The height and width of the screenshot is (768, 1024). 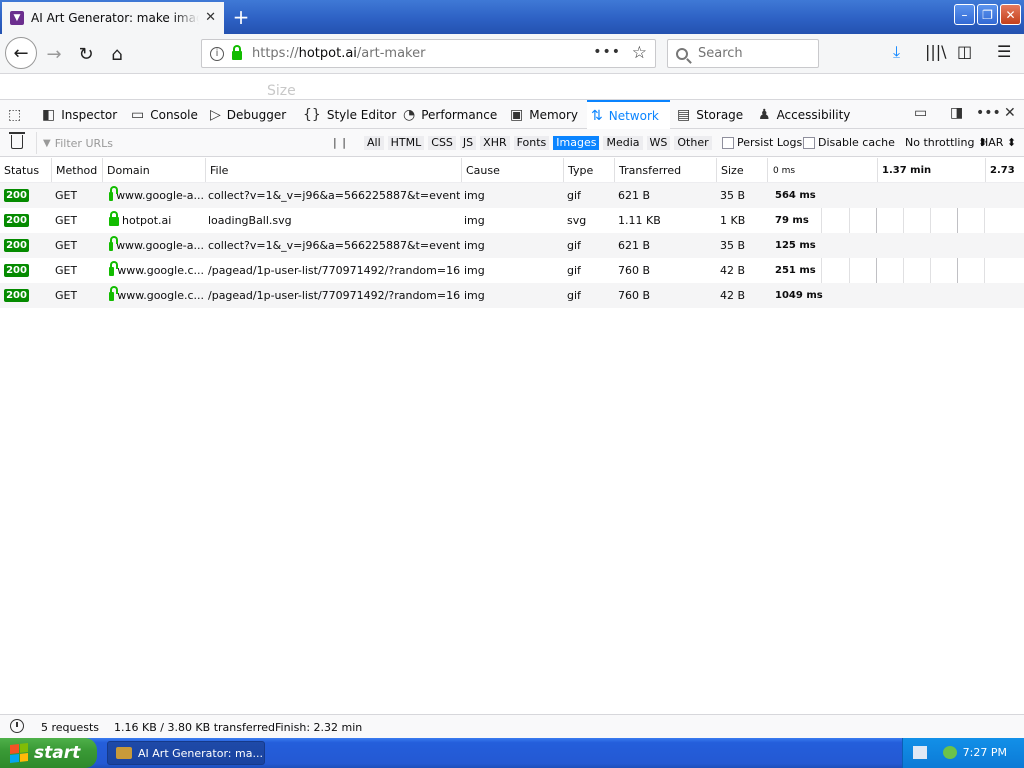 What do you see at coordinates (1004, 51) in the screenshot?
I see `menu-hamburger-icon: ☰` at bounding box center [1004, 51].